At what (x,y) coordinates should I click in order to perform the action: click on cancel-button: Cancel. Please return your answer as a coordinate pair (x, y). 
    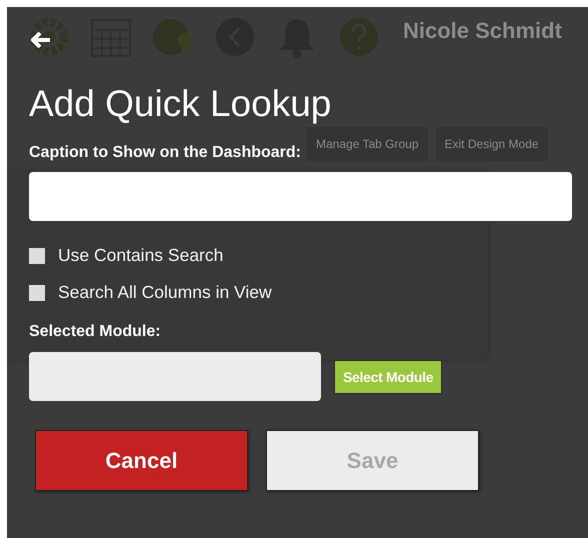
    Looking at the image, I should click on (141, 460).